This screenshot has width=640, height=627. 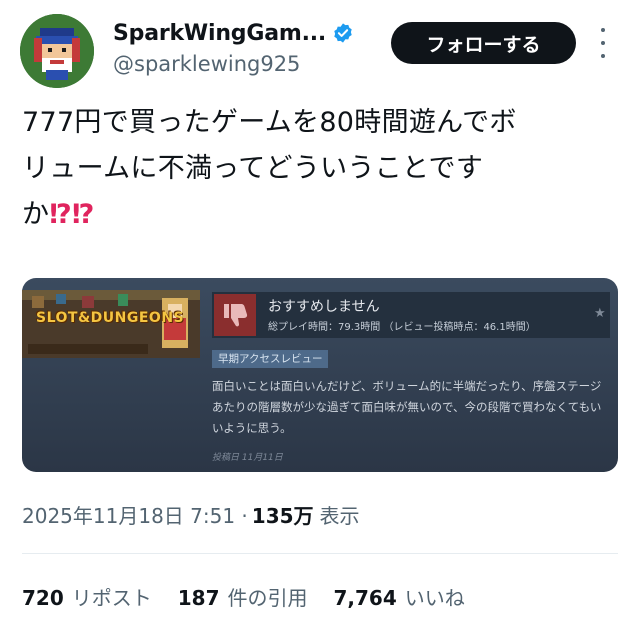 I want to click on more-options-icon, so click(x=603, y=43).